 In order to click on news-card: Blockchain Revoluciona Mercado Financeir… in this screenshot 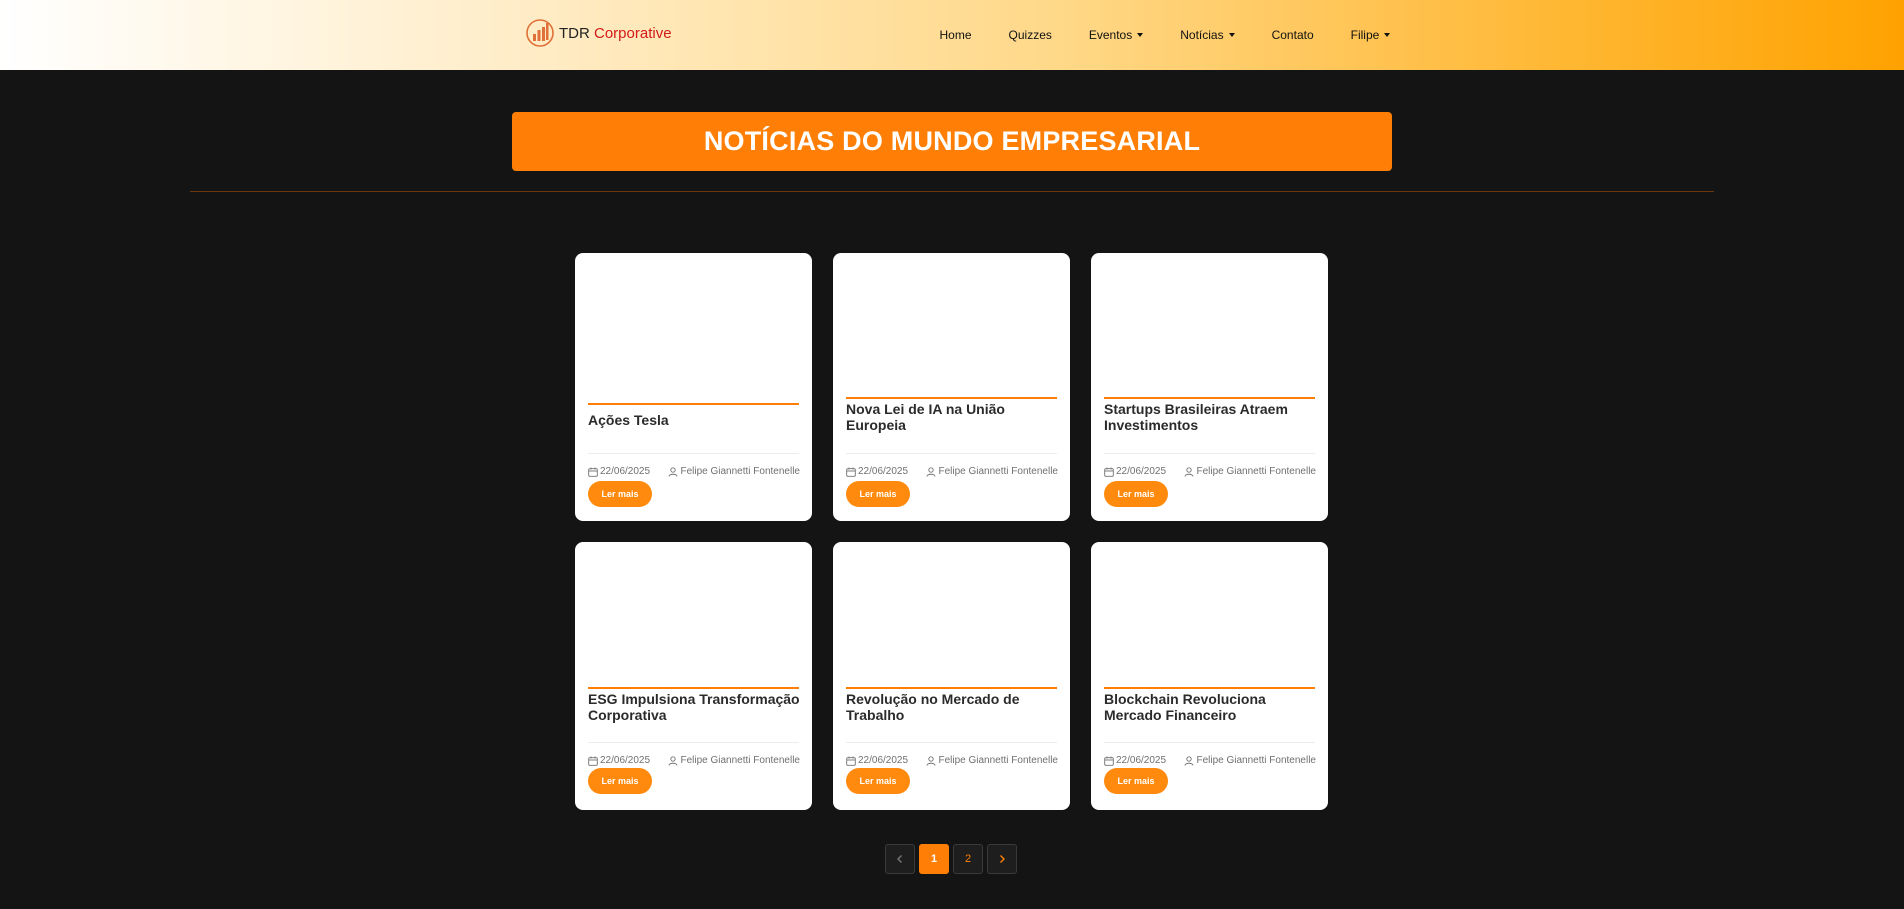, I will do `click(1209, 676)`.